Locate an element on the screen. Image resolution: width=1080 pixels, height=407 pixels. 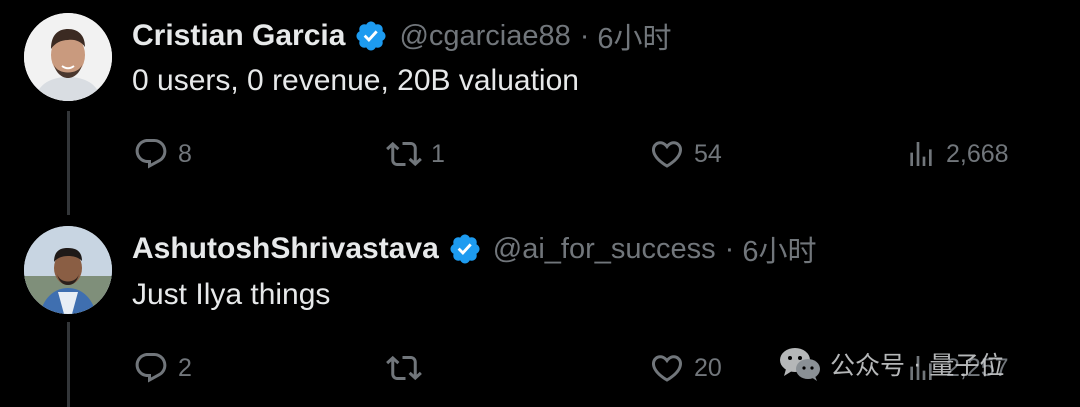
reply-count: 2 is located at coordinates (185, 367).